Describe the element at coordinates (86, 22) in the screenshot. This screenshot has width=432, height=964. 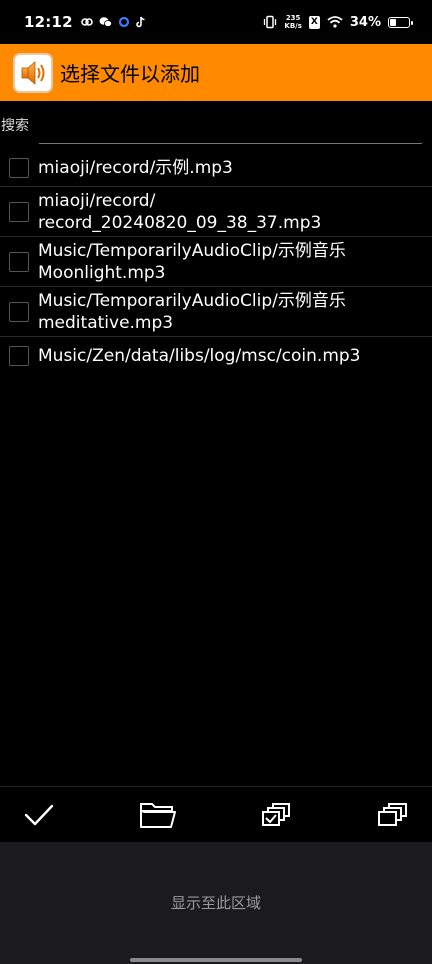
I see `link-icon` at that location.